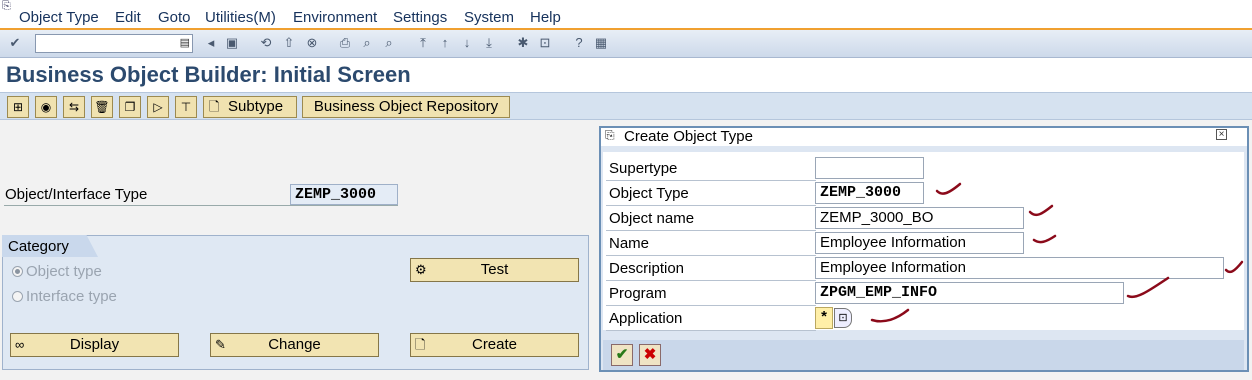  What do you see at coordinates (312, 43) in the screenshot?
I see `cancel-icon: ⊗` at bounding box center [312, 43].